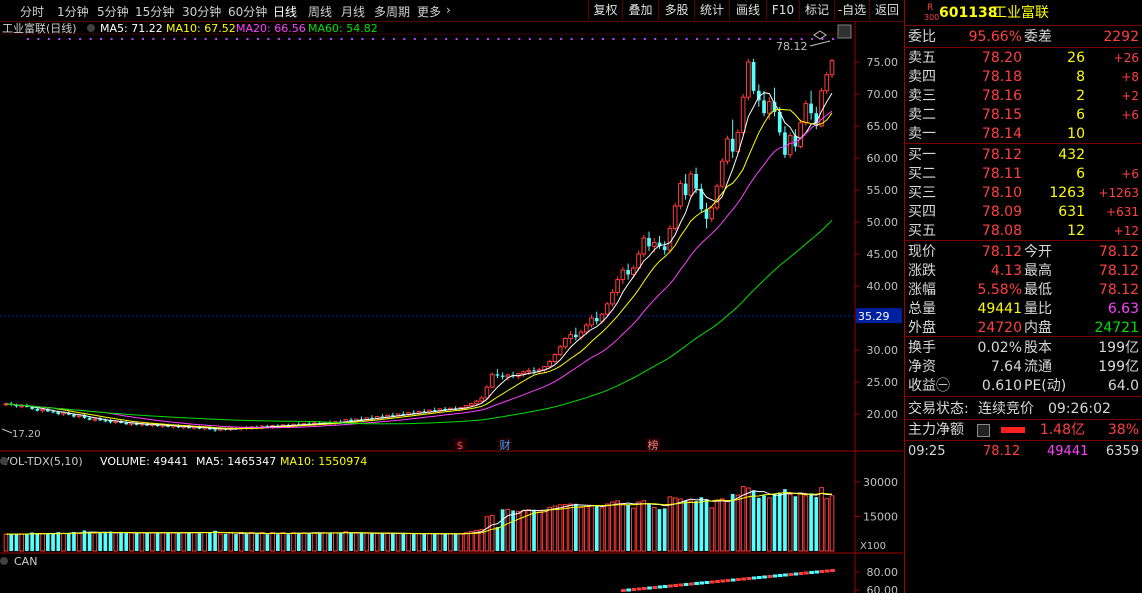 The height and width of the screenshot is (593, 1142). I want to click on volume-tick-label: 15000, so click(880, 517).